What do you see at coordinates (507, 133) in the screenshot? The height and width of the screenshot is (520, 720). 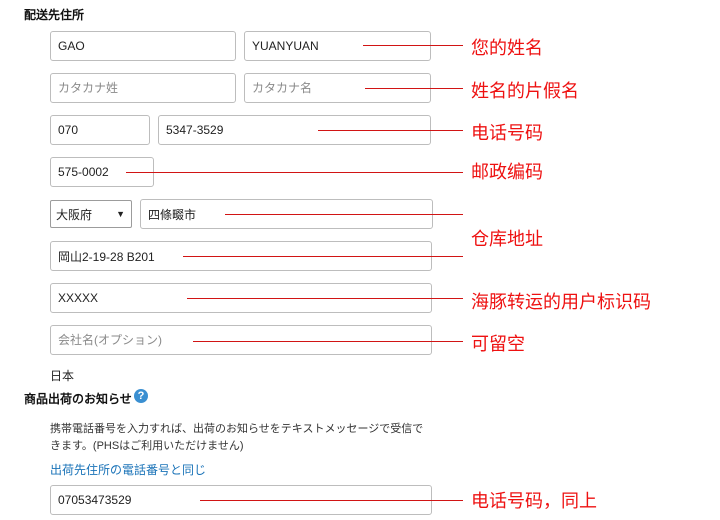 I see `annotation-phone: 电话号码` at bounding box center [507, 133].